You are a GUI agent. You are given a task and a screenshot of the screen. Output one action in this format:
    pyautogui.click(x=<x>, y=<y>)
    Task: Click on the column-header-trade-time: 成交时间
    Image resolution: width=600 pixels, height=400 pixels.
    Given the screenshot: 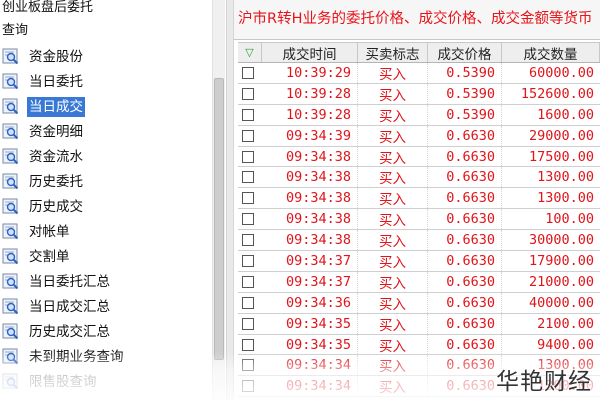 What is the action you would take?
    pyautogui.click(x=310, y=53)
    